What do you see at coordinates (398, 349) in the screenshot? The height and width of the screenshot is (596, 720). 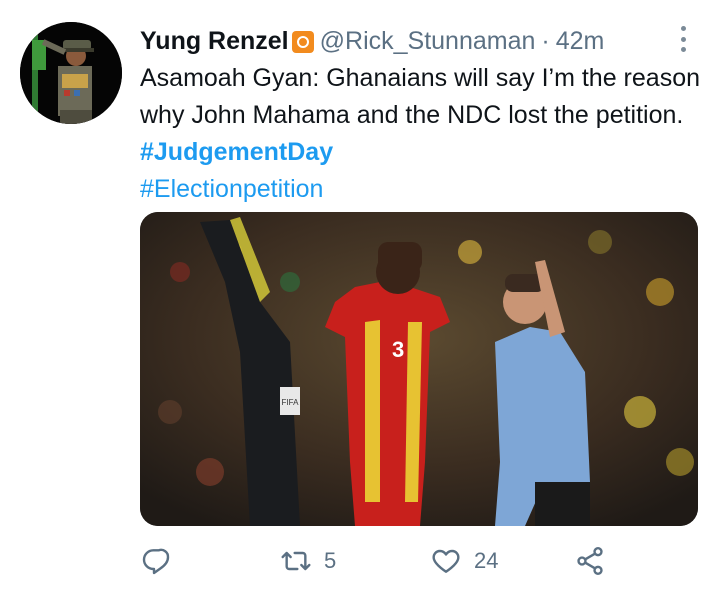 I see `jersey-number: 3` at bounding box center [398, 349].